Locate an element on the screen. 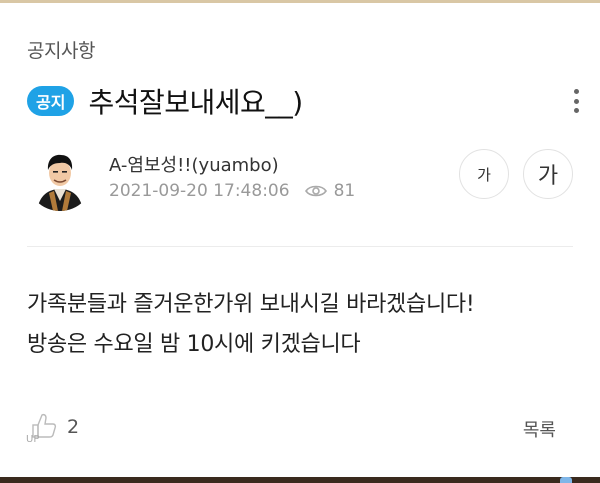 This screenshot has width=600, height=483. list-button: 목록 is located at coordinates (539, 429).